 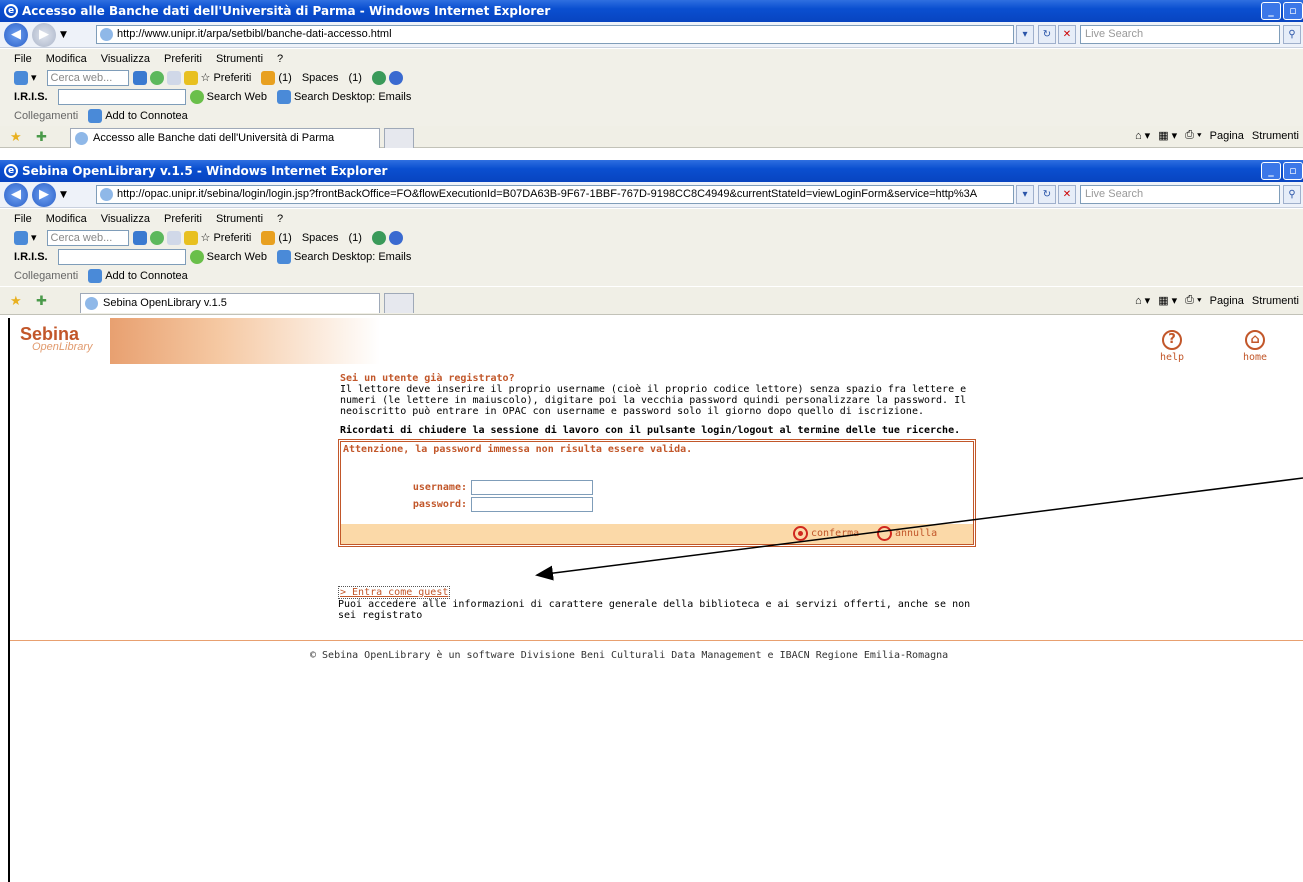 I want to click on confirm-button: conferma, so click(x=826, y=533).